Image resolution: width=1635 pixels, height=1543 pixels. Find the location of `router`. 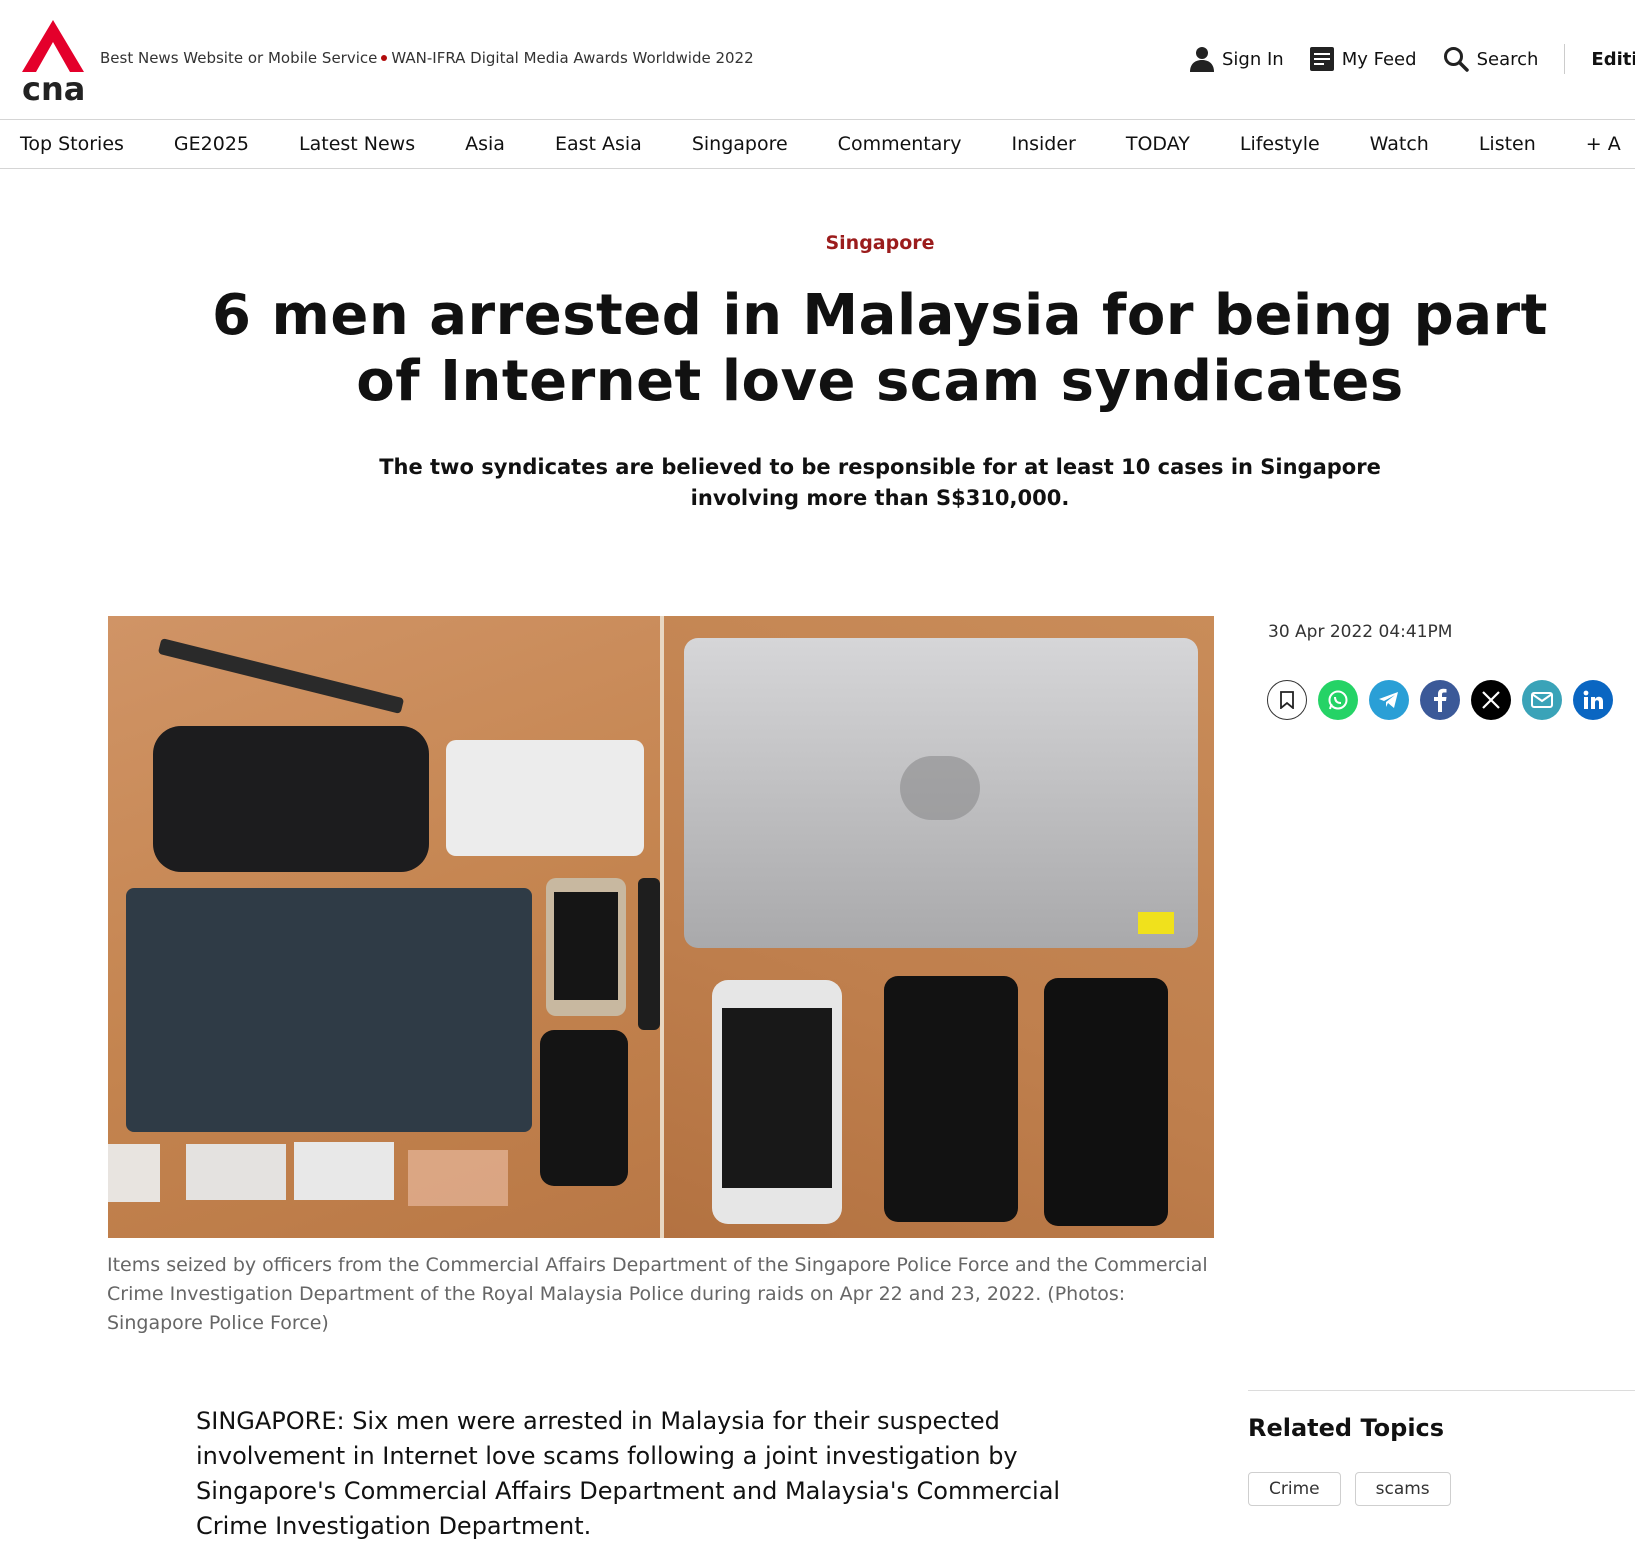

router is located at coordinates (545, 798).